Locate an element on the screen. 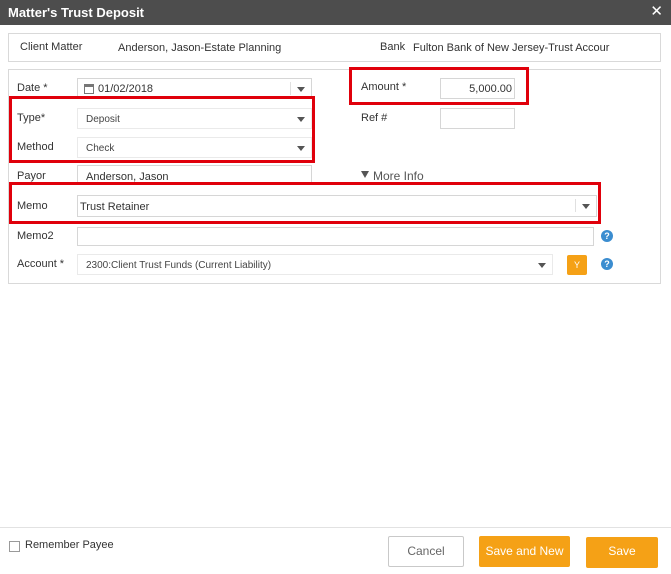 Image resolution: width=671 pixels, height=574 pixels. client-matter-label: Client Matter is located at coordinates (51, 47).